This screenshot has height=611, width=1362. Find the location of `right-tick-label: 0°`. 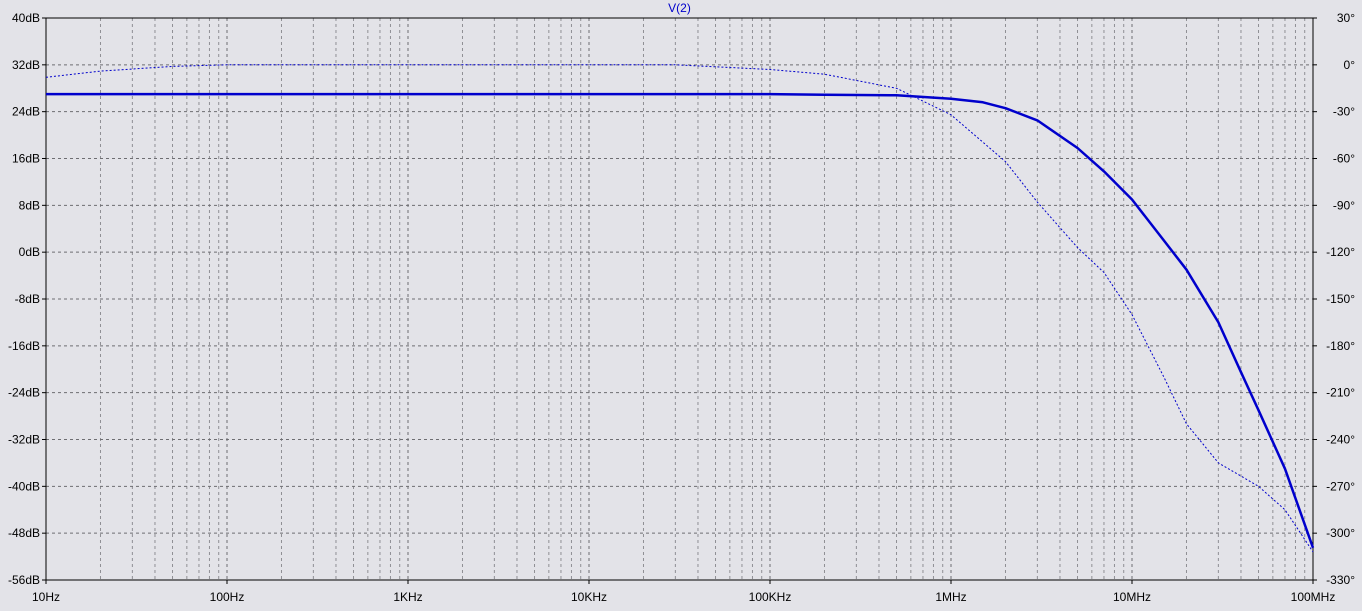

right-tick-label: 0° is located at coordinates (1350, 65).